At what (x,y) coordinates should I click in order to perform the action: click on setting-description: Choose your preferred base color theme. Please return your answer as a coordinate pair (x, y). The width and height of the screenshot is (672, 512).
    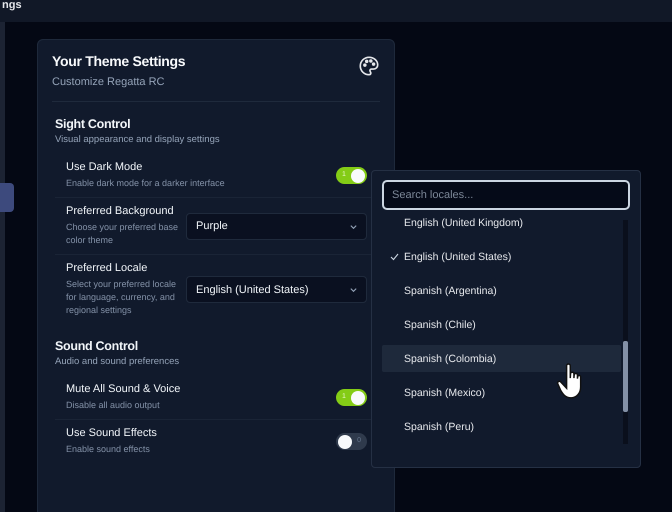
    Looking at the image, I should click on (123, 234).